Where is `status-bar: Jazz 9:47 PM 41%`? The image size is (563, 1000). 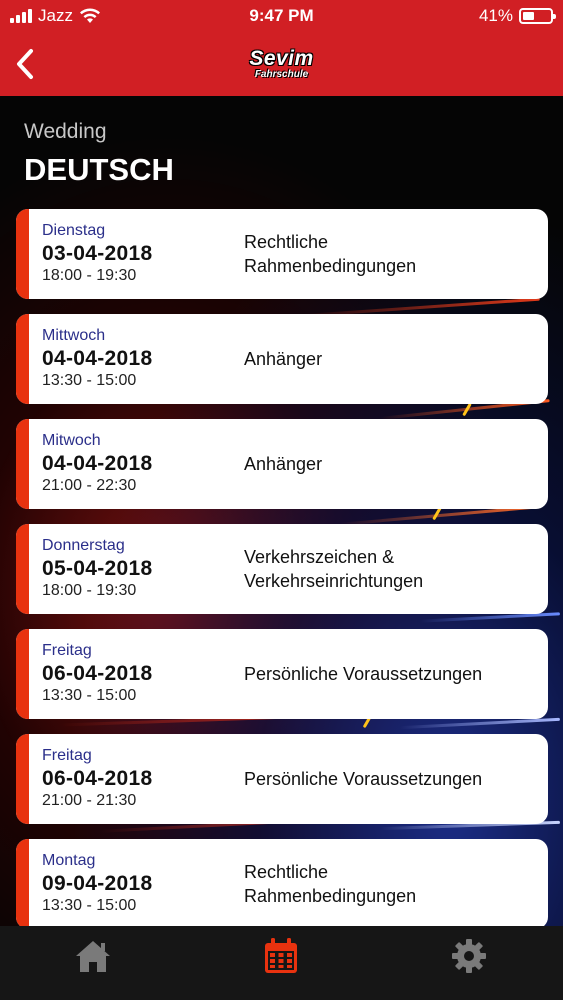 status-bar: Jazz 9:47 PM 41% is located at coordinates (281, 16).